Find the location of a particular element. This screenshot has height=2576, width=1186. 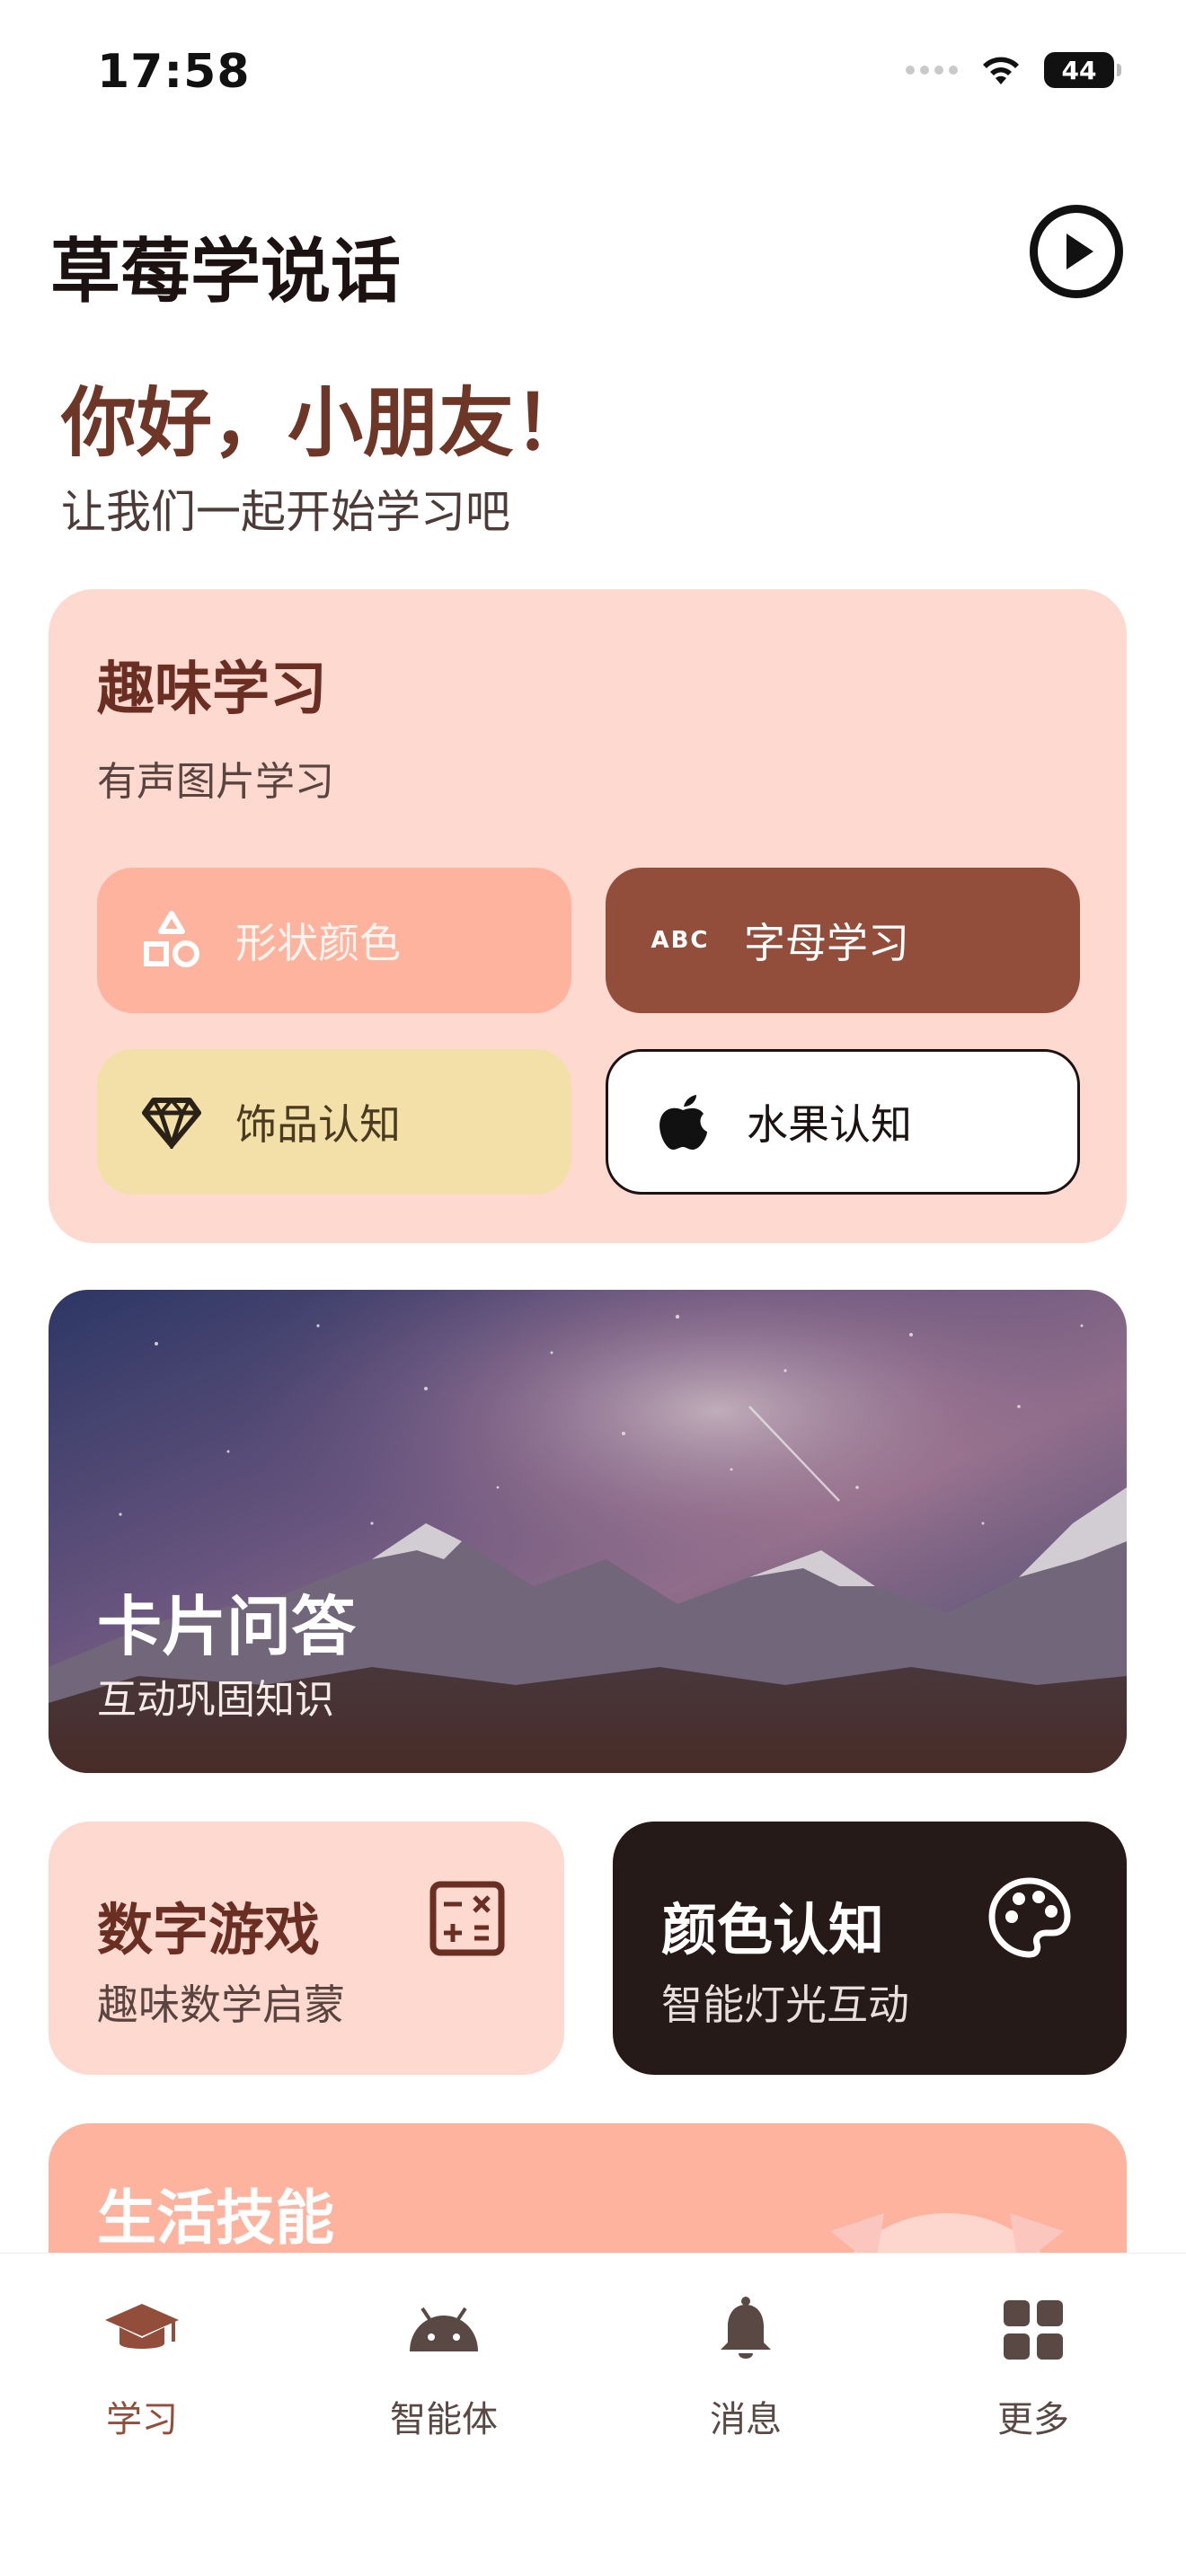

fun-learning-subtitle: 有声图片学习 is located at coordinates (215, 782).